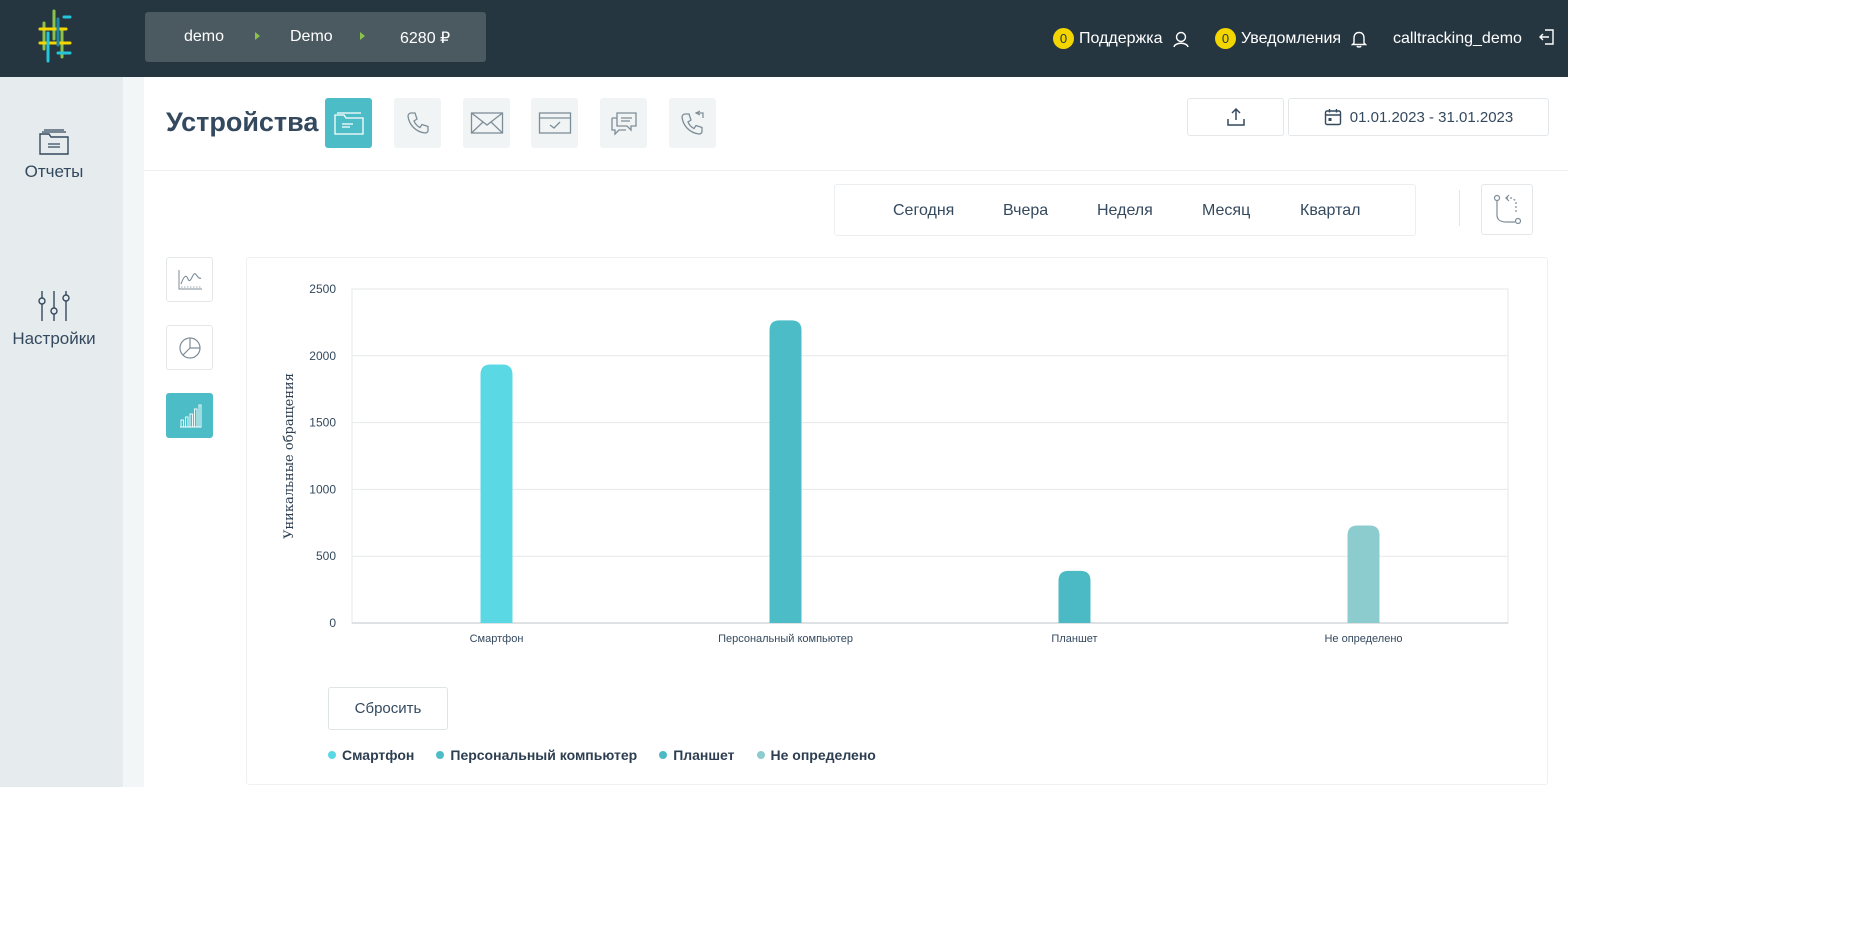 The height and width of the screenshot is (930, 1854). I want to click on chart-type-pie-button, so click(189, 347).